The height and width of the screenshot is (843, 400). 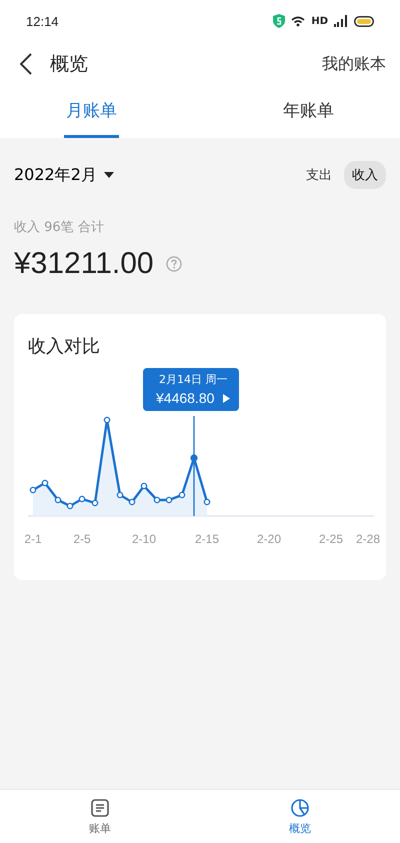 What do you see at coordinates (64, 175) in the screenshot?
I see `month-picker: 2022年2月` at bounding box center [64, 175].